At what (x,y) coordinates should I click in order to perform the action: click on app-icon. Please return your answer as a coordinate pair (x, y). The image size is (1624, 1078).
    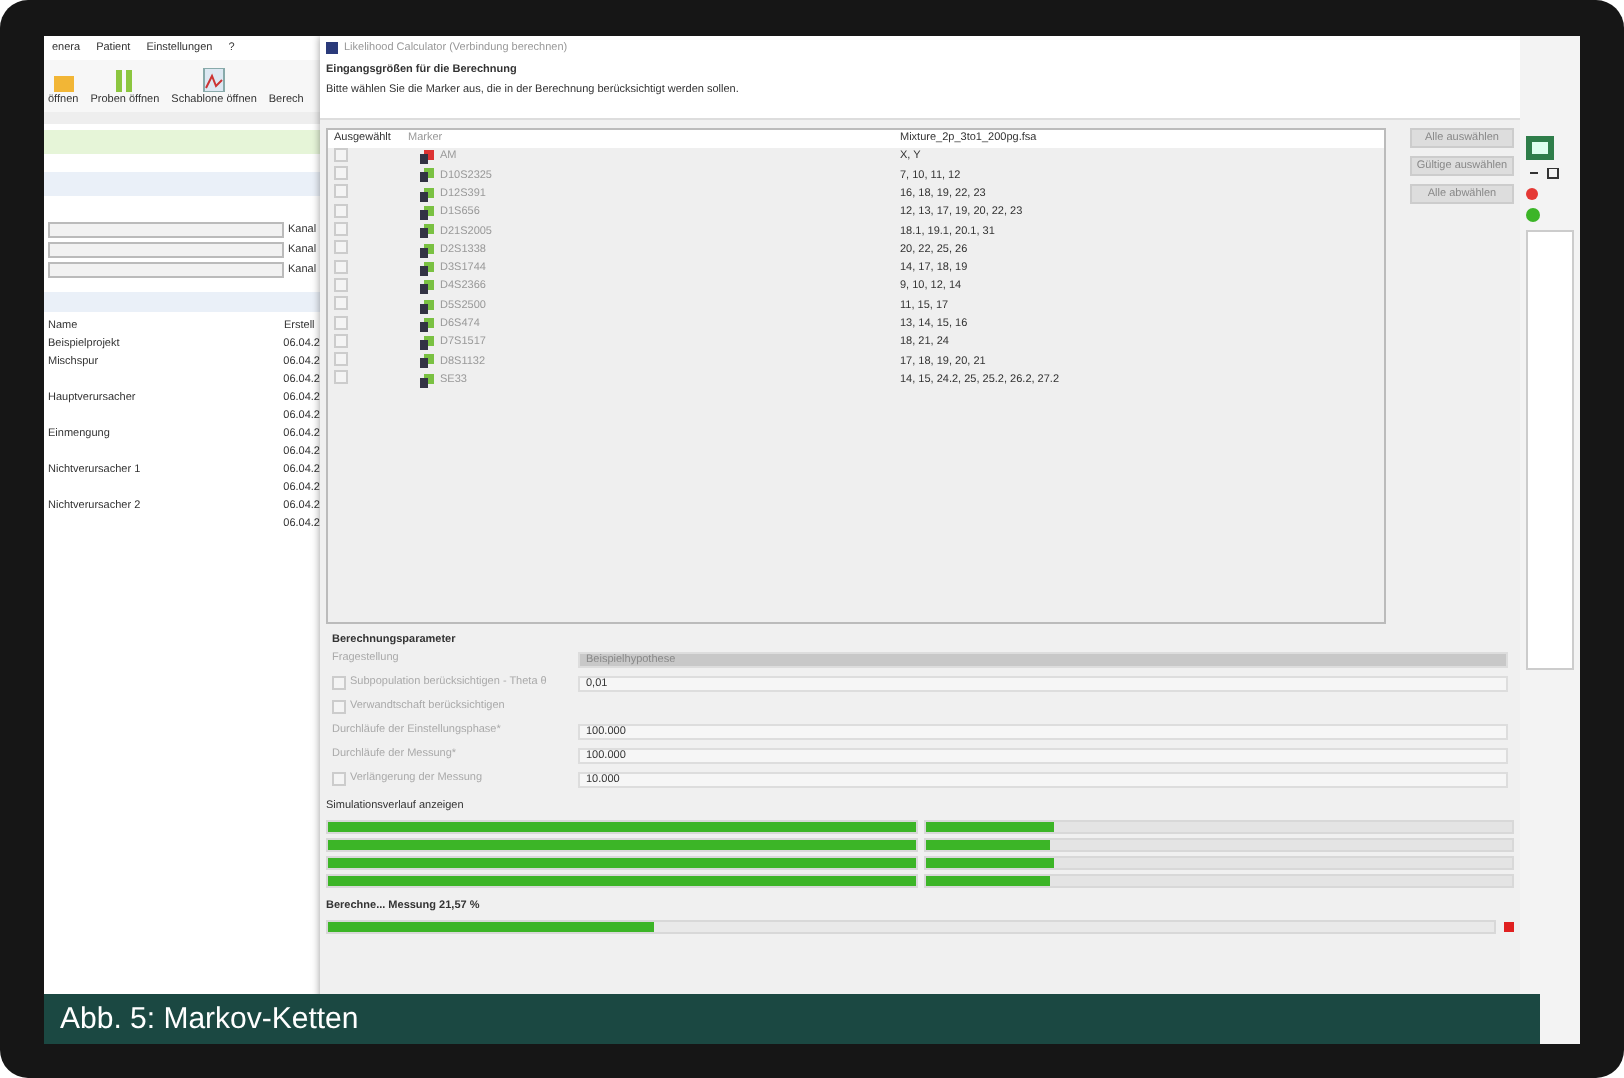
    Looking at the image, I should click on (332, 48).